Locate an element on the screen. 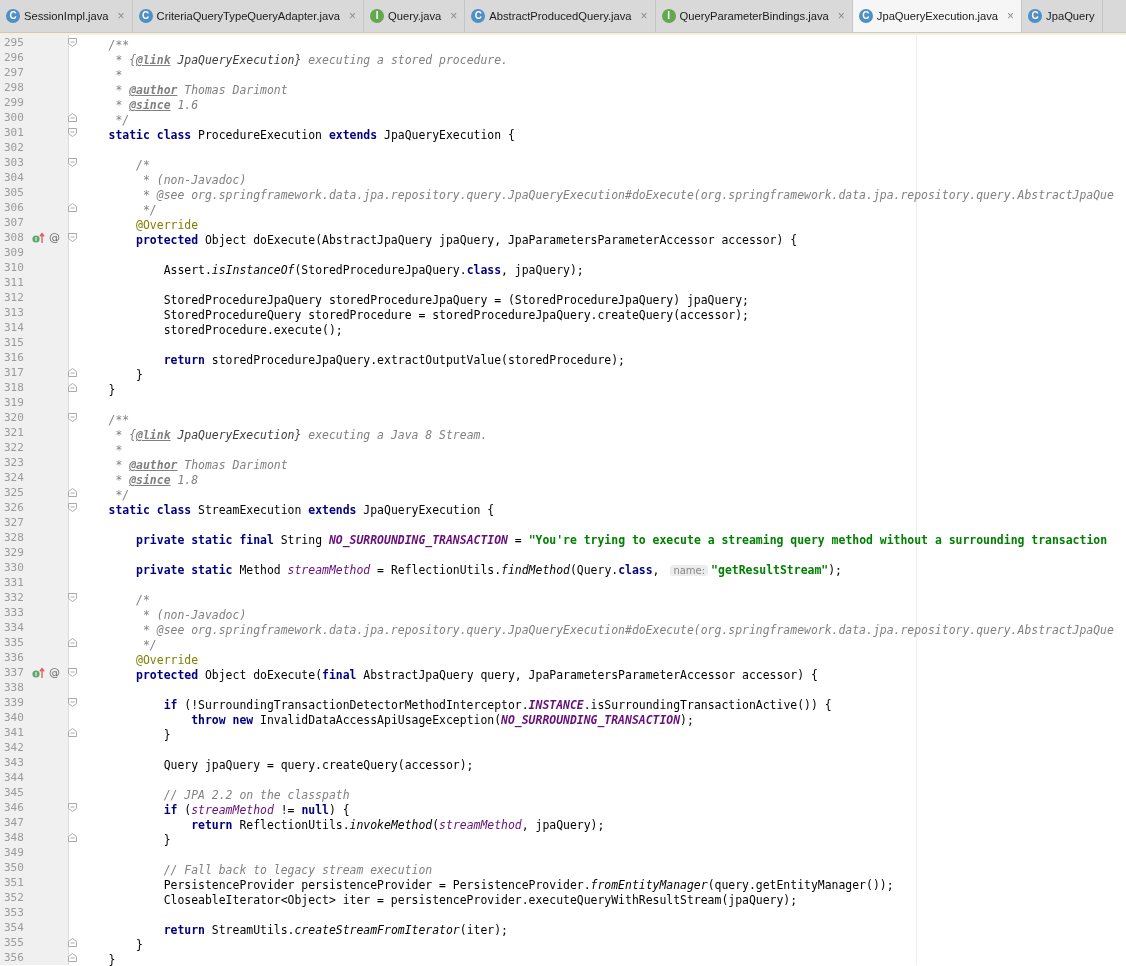 This screenshot has width=1126, height=966. line-number: 336 is located at coordinates (14, 657).